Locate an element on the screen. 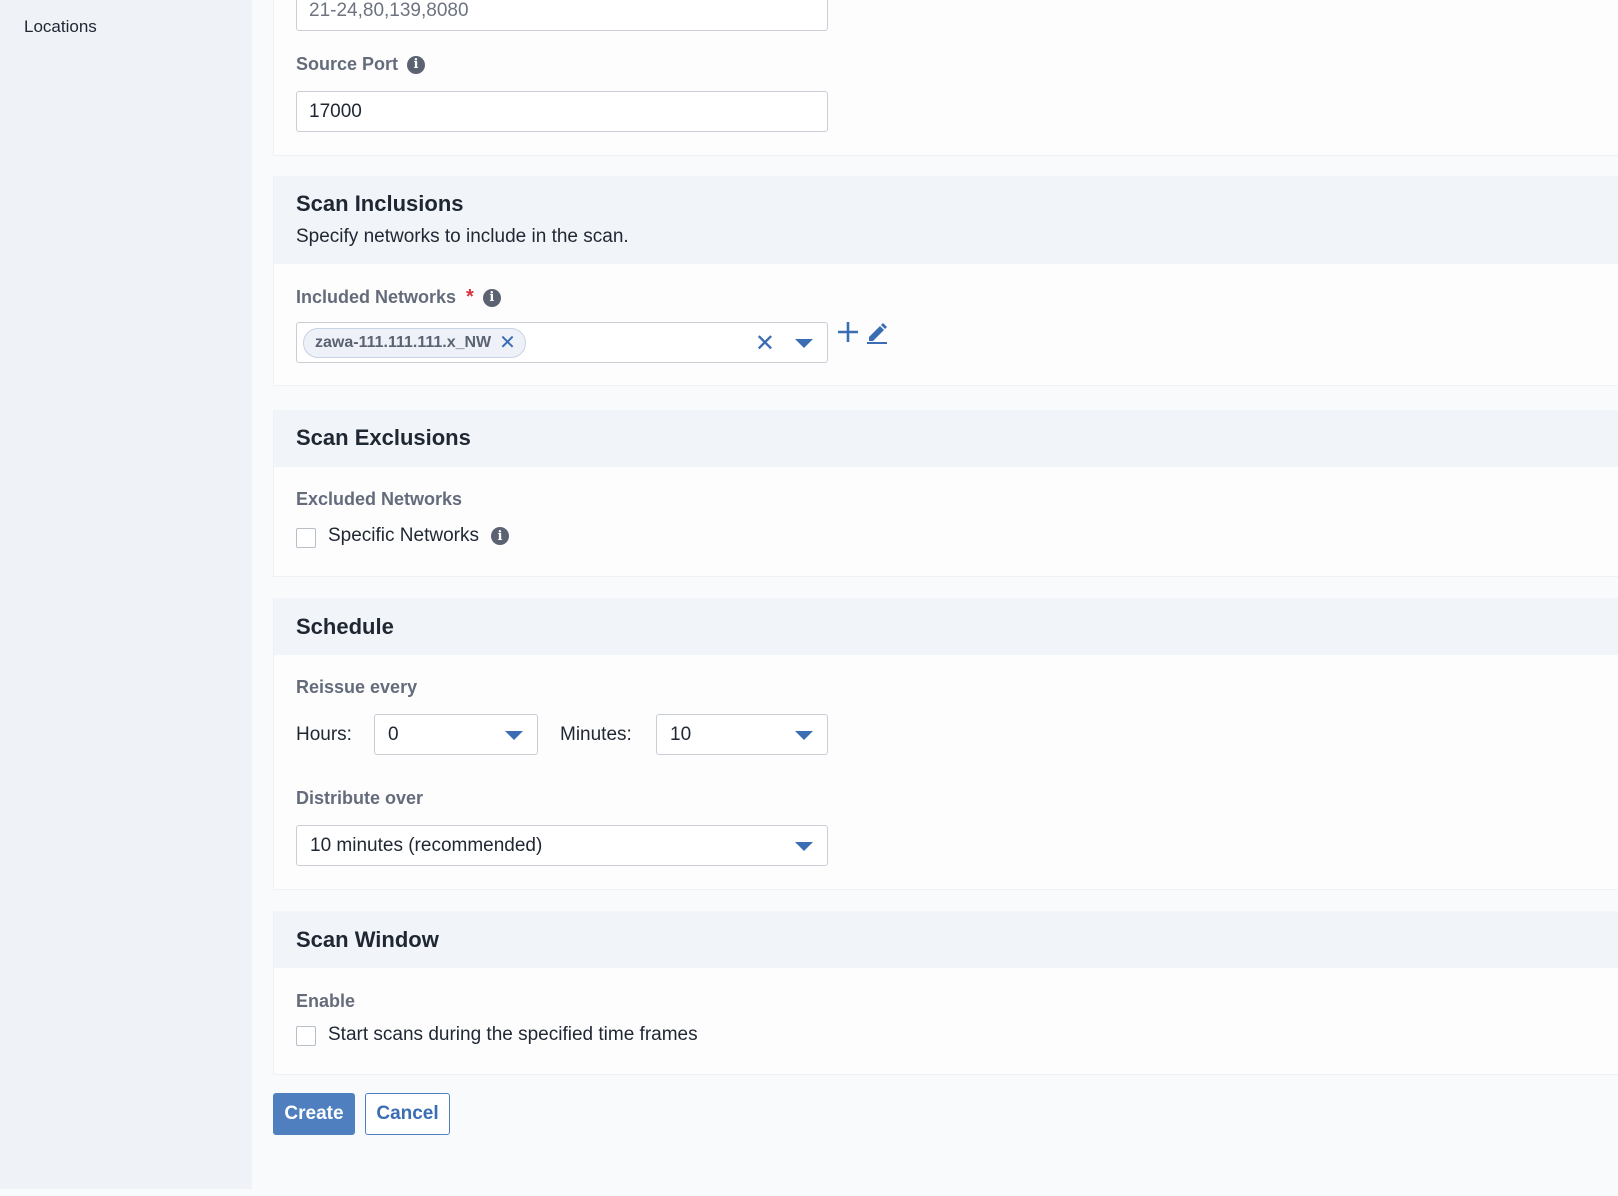 The height and width of the screenshot is (1196, 1618). reissue-every-label: Reissue every is located at coordinates (357, 687).